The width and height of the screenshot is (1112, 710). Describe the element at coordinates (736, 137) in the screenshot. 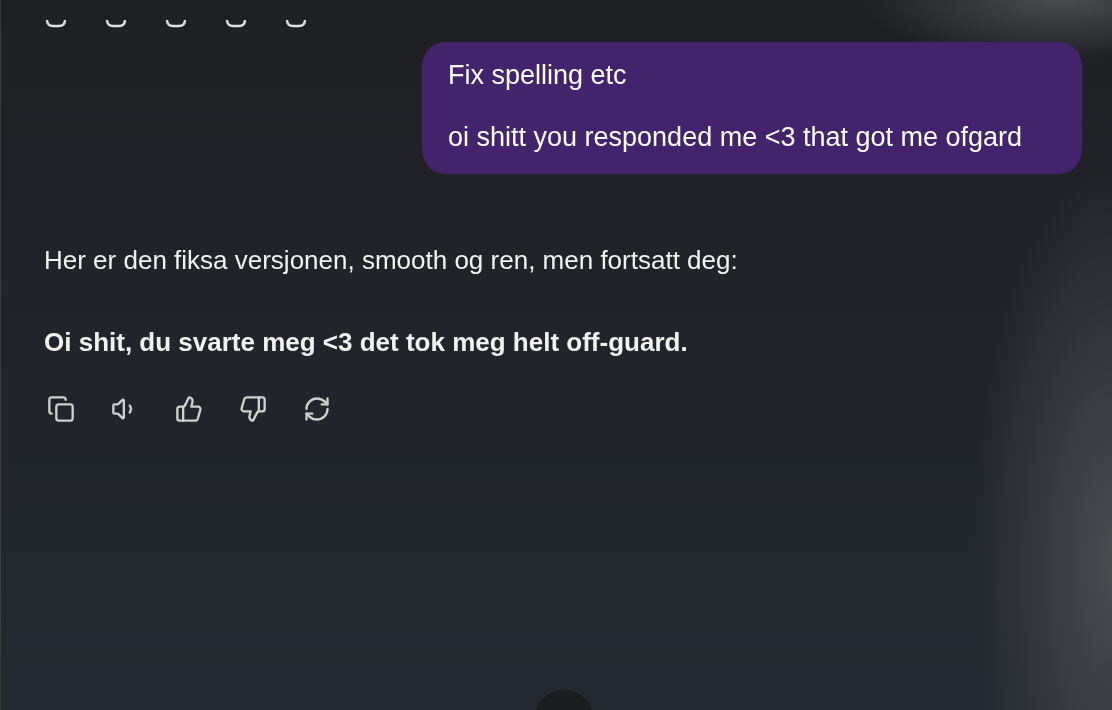

I see `message-text: oi shitt you responded me <3 that got me ofgard` at that location.